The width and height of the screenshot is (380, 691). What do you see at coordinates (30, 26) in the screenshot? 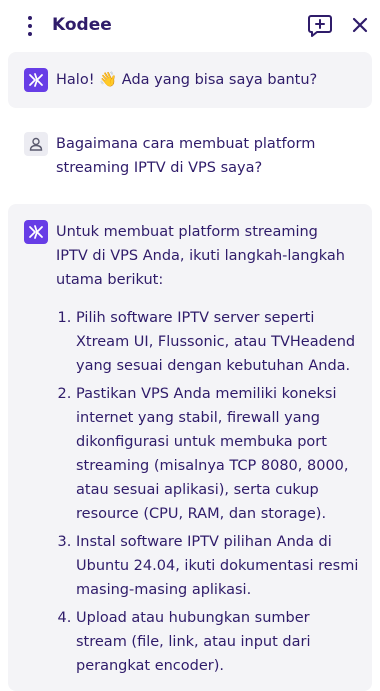
I see `kebab-menu-icon` at bounding box center [30, 26].